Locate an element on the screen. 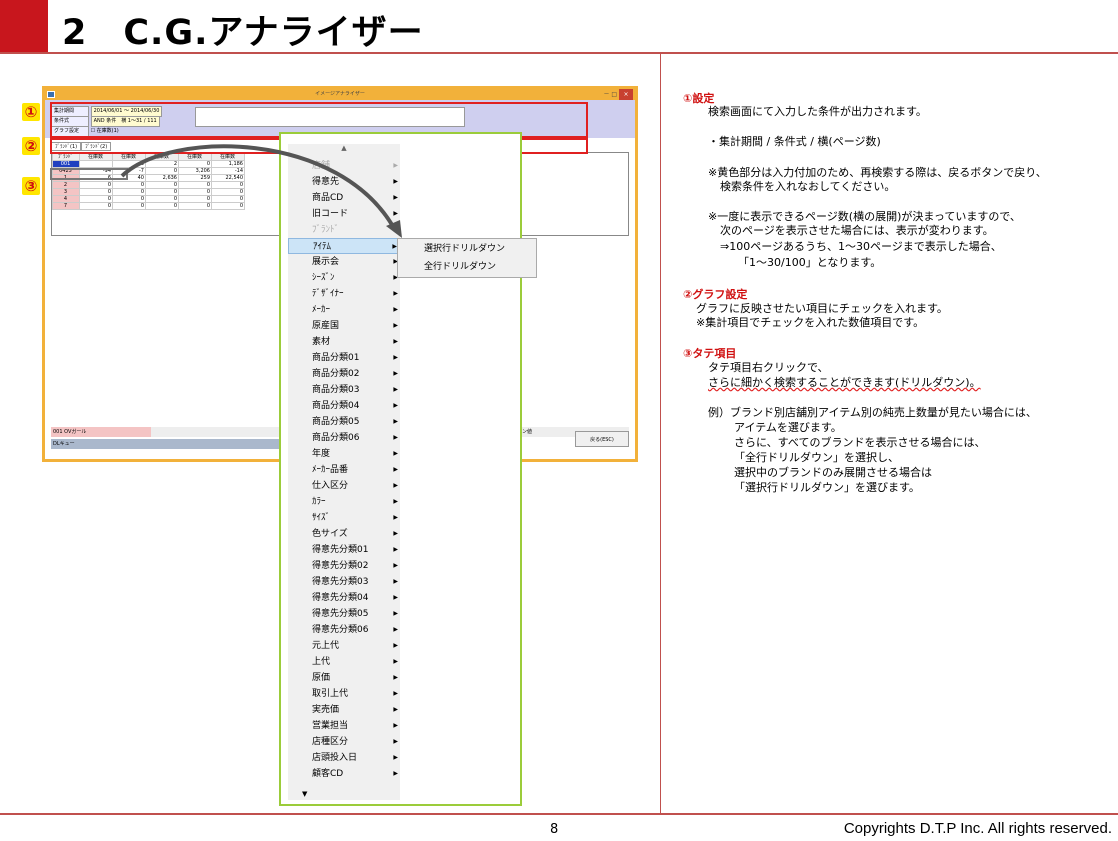  menu-item-label: 得意先分類05 is located at coordinates (340, 614).